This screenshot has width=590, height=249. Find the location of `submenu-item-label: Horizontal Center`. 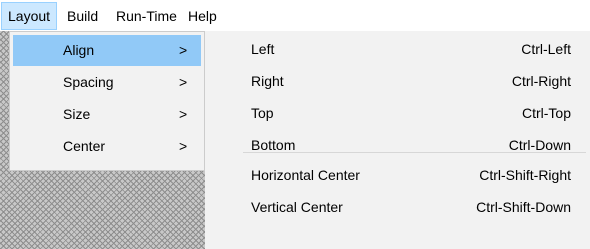

submenu-item-label: Horizontal Center is located at coordinates (305, 175).